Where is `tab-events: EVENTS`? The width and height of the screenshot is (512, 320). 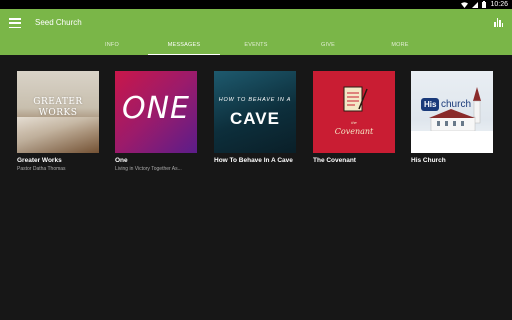
tab-events: EVENTS is located at coordinates (256, 46).